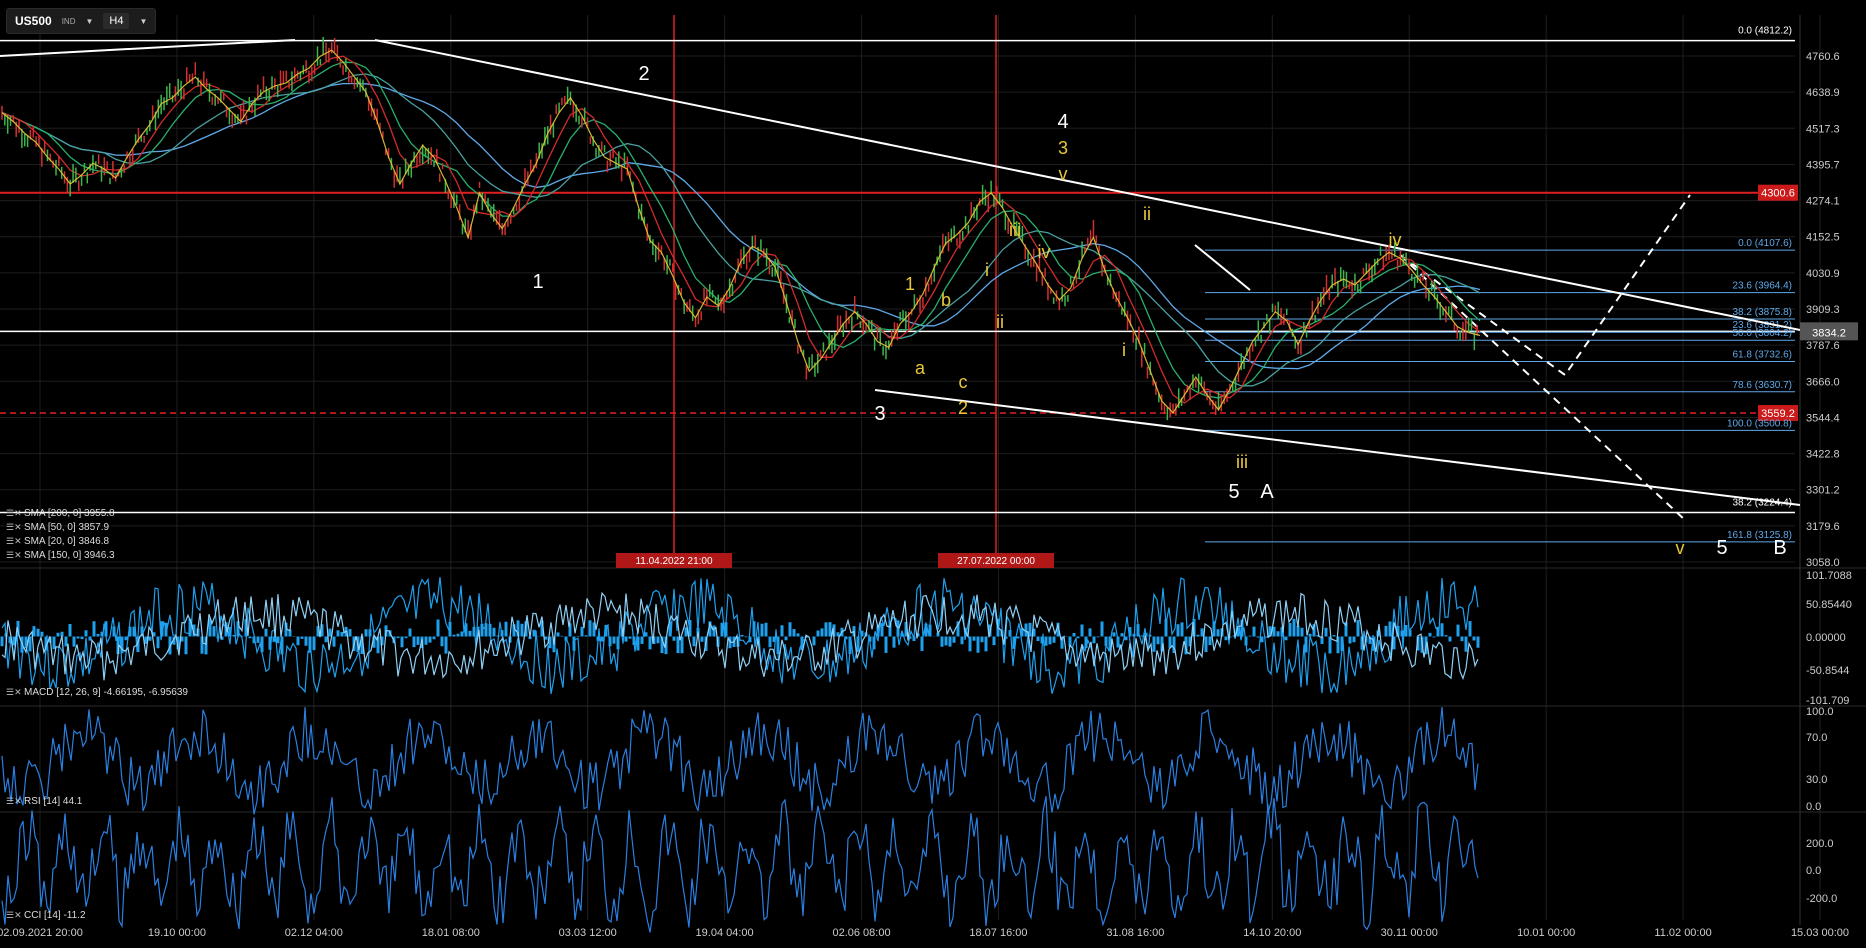 This screenshot has height=948, width=1866. Describe the element at coordinates (643, 74) in the screenshot. I see `wave-label: 2` at that location.